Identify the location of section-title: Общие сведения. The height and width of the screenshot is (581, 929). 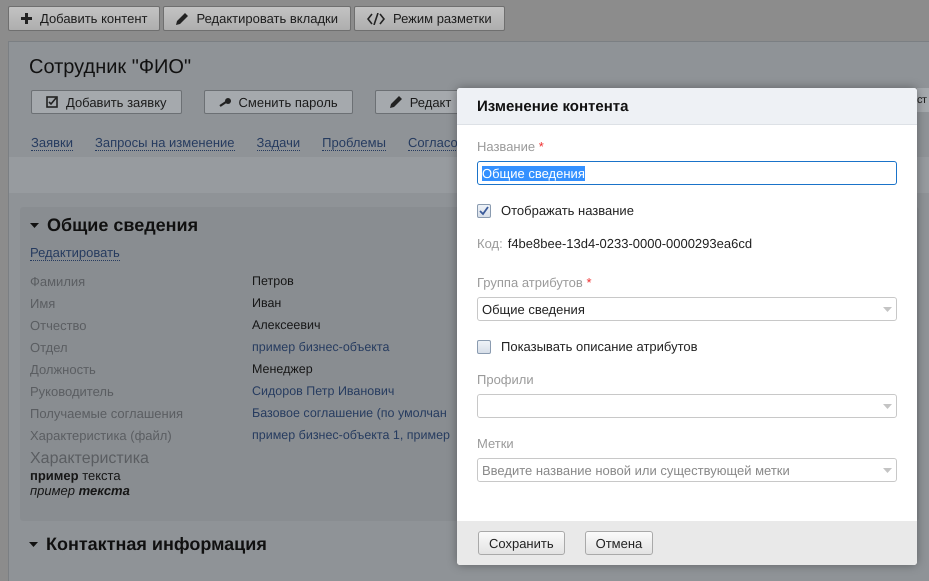
(122, 225).